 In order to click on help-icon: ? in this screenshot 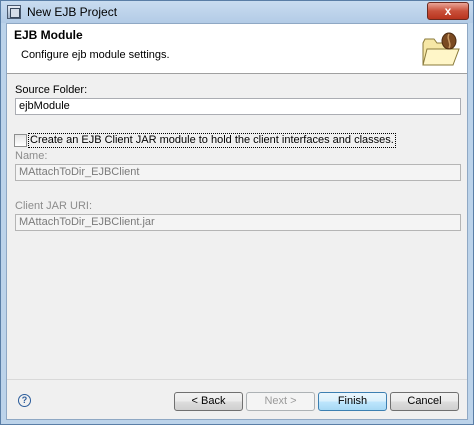, I will do `click(24, 400)`.